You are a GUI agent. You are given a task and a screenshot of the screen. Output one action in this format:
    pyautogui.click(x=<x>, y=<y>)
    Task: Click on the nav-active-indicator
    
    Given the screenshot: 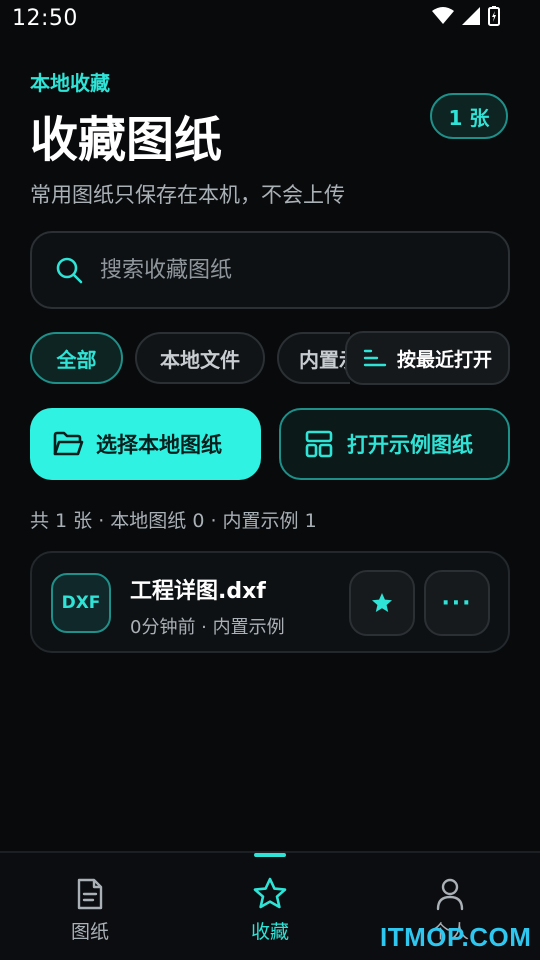 What is the action you would take?
    pyautogui.click(x=270, y=855)
    